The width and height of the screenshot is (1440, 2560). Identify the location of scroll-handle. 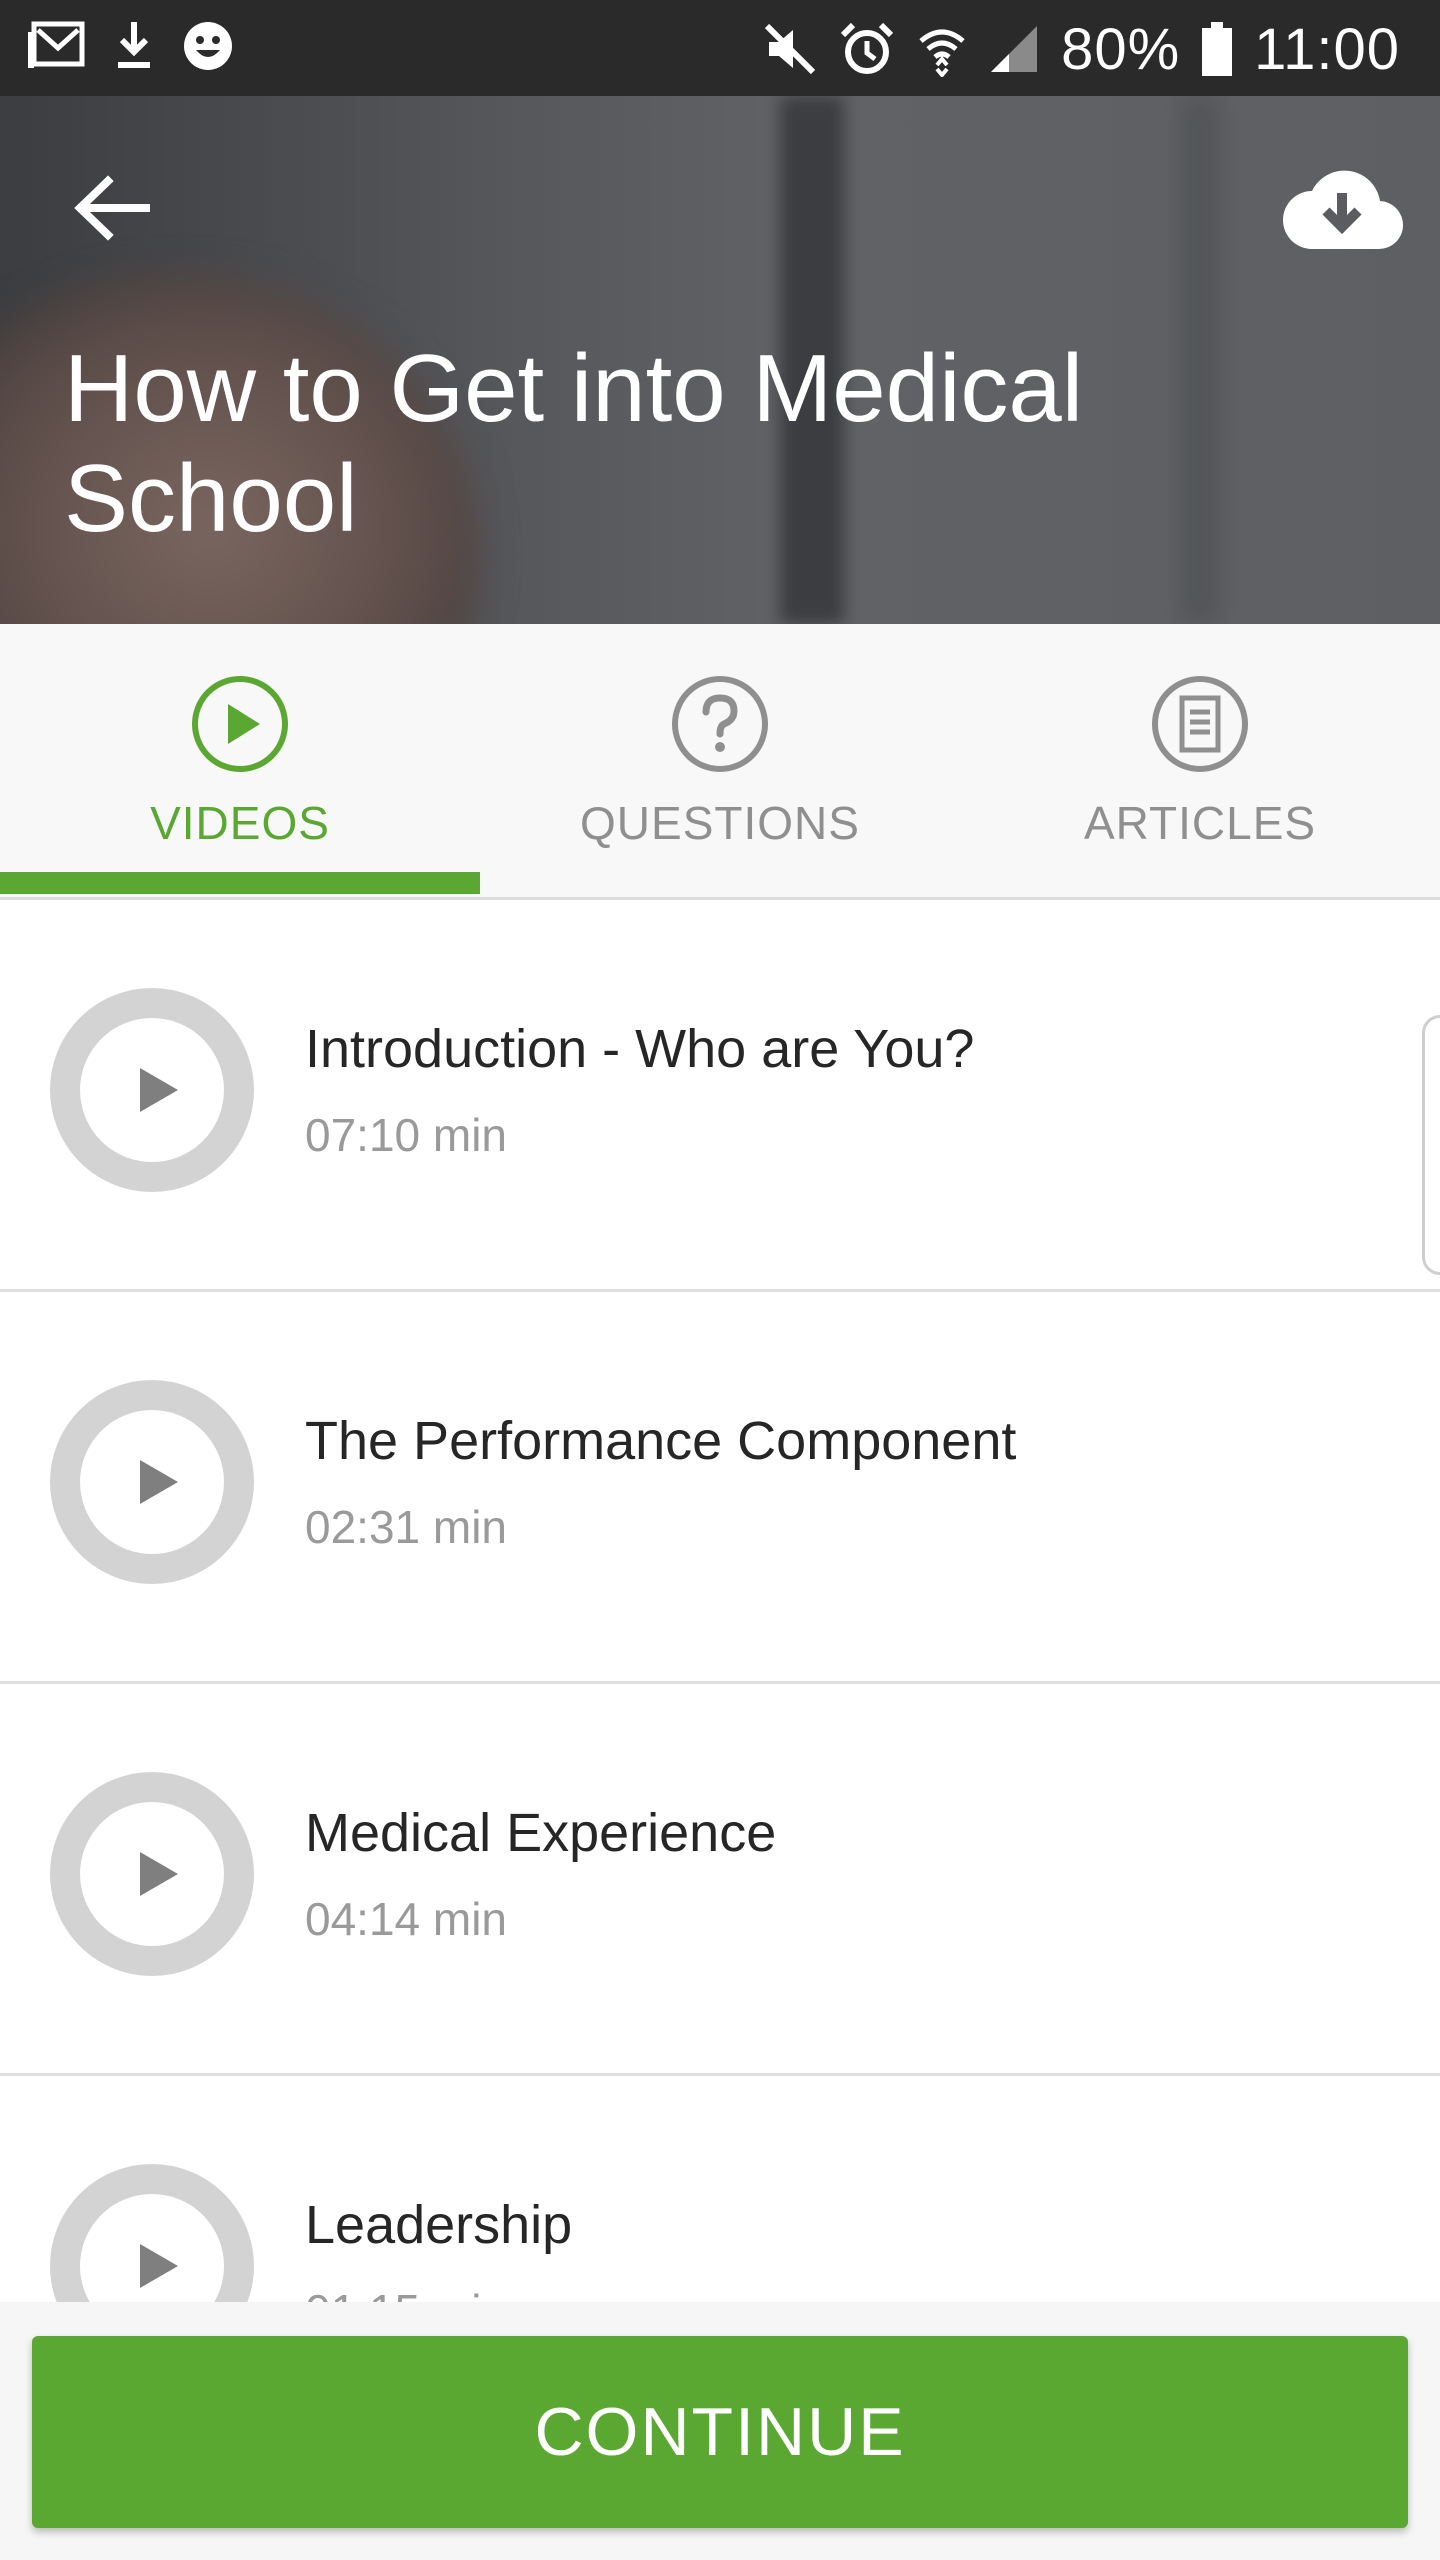
(1431, 1145).